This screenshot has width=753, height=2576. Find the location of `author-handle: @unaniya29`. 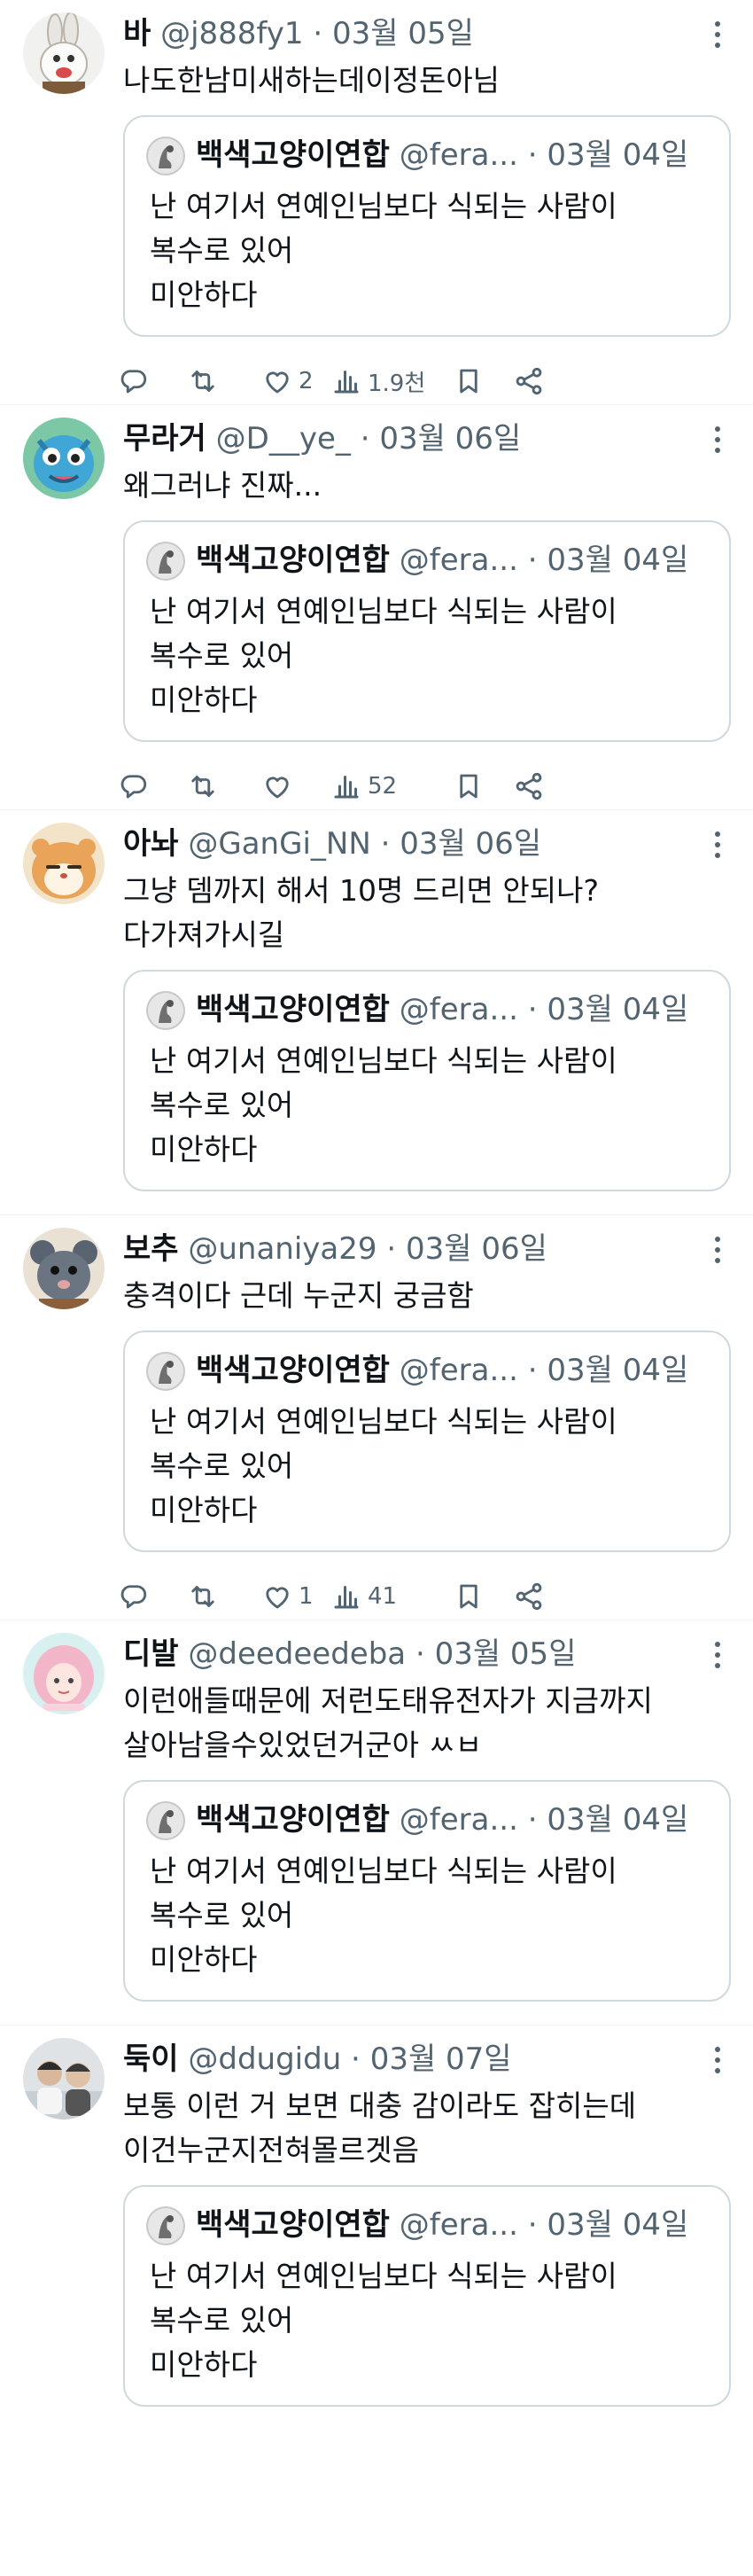

author-handle: @unaniya29 is located at coordinates (282, 1249).